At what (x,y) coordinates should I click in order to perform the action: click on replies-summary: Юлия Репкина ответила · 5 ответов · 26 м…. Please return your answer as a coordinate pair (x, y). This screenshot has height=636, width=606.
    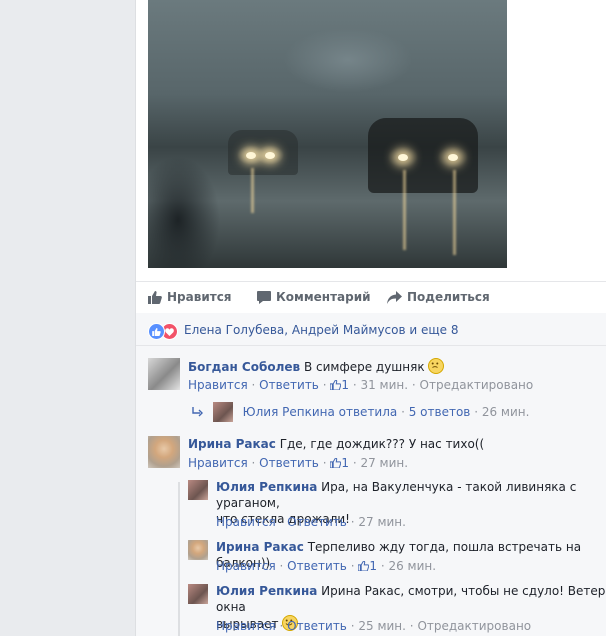
    Looking at the image, I should click on (360, 412).